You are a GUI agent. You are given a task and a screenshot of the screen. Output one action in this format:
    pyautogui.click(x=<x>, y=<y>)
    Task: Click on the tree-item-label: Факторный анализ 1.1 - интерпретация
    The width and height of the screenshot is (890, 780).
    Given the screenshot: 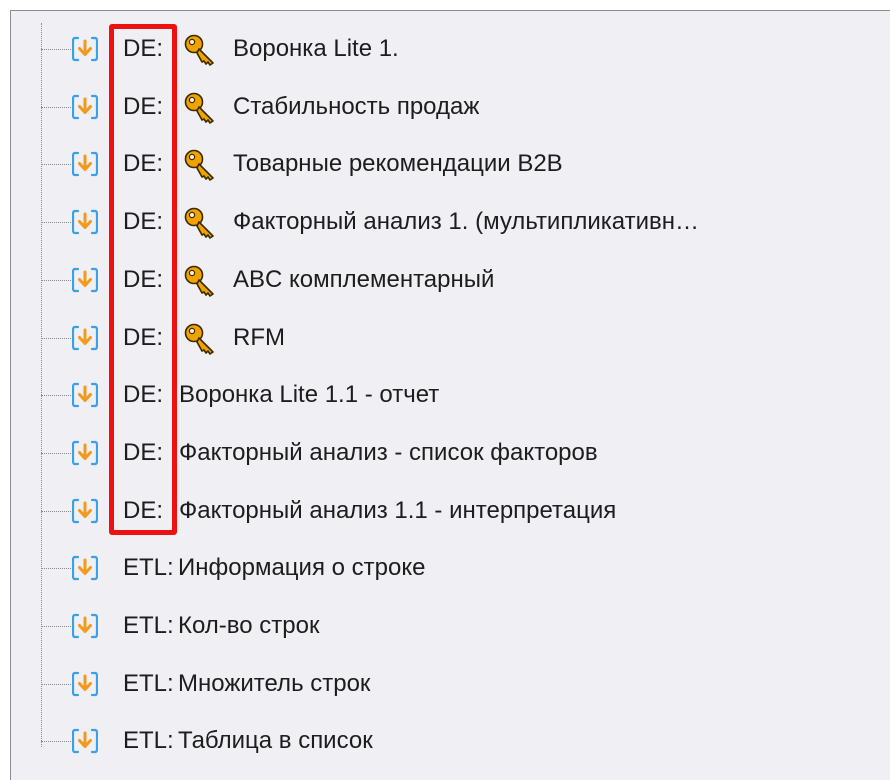 What is the action you would take?
    pyautogui.click(x=398, y=510)
    